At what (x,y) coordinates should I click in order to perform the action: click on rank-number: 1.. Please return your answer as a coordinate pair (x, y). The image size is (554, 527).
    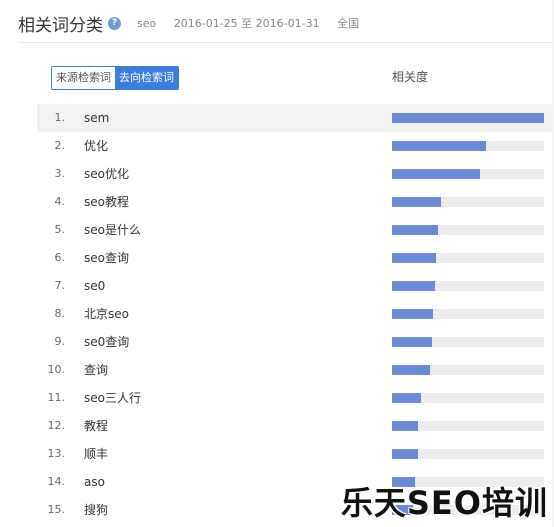
    Looking at the image, I should click on (60, 117).